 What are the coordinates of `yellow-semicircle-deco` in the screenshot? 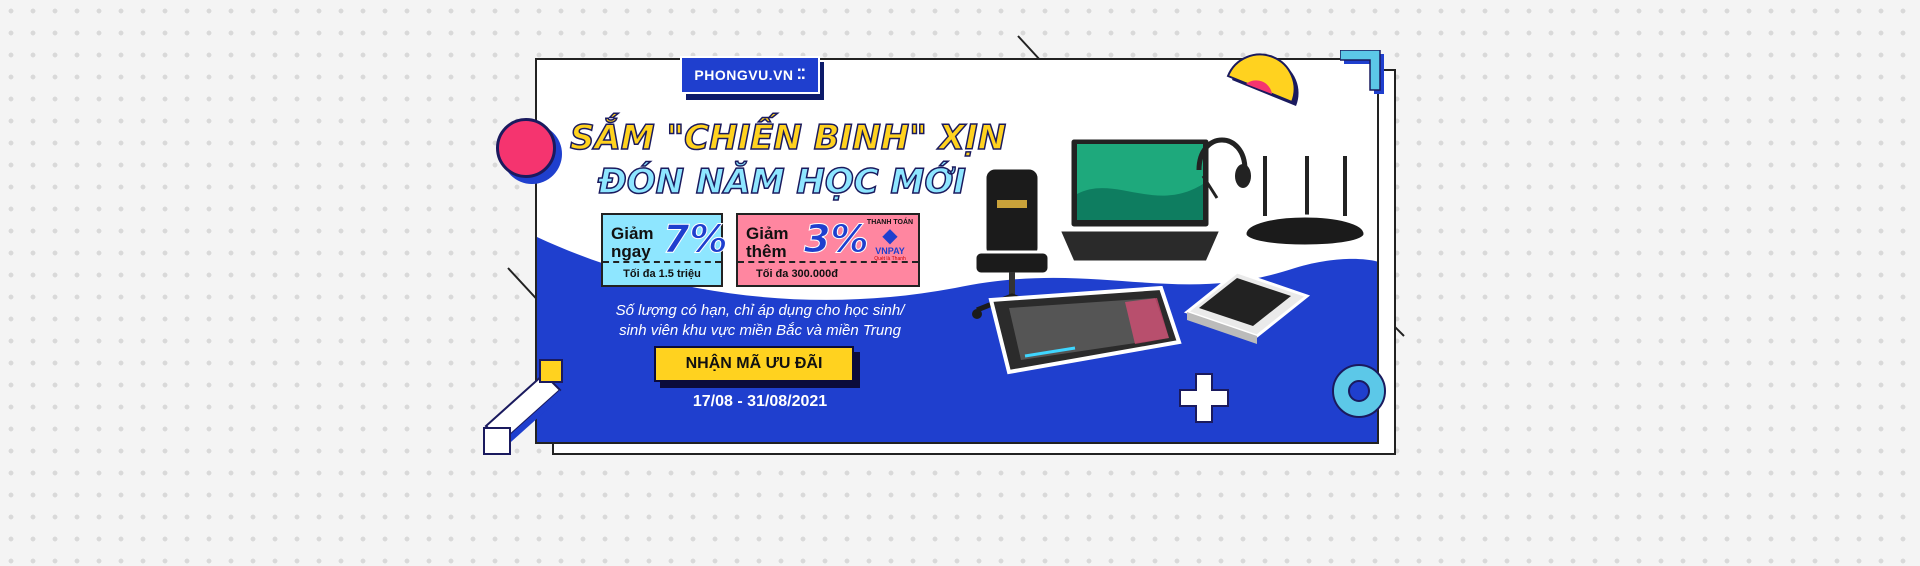 It's located at (1262, 79).